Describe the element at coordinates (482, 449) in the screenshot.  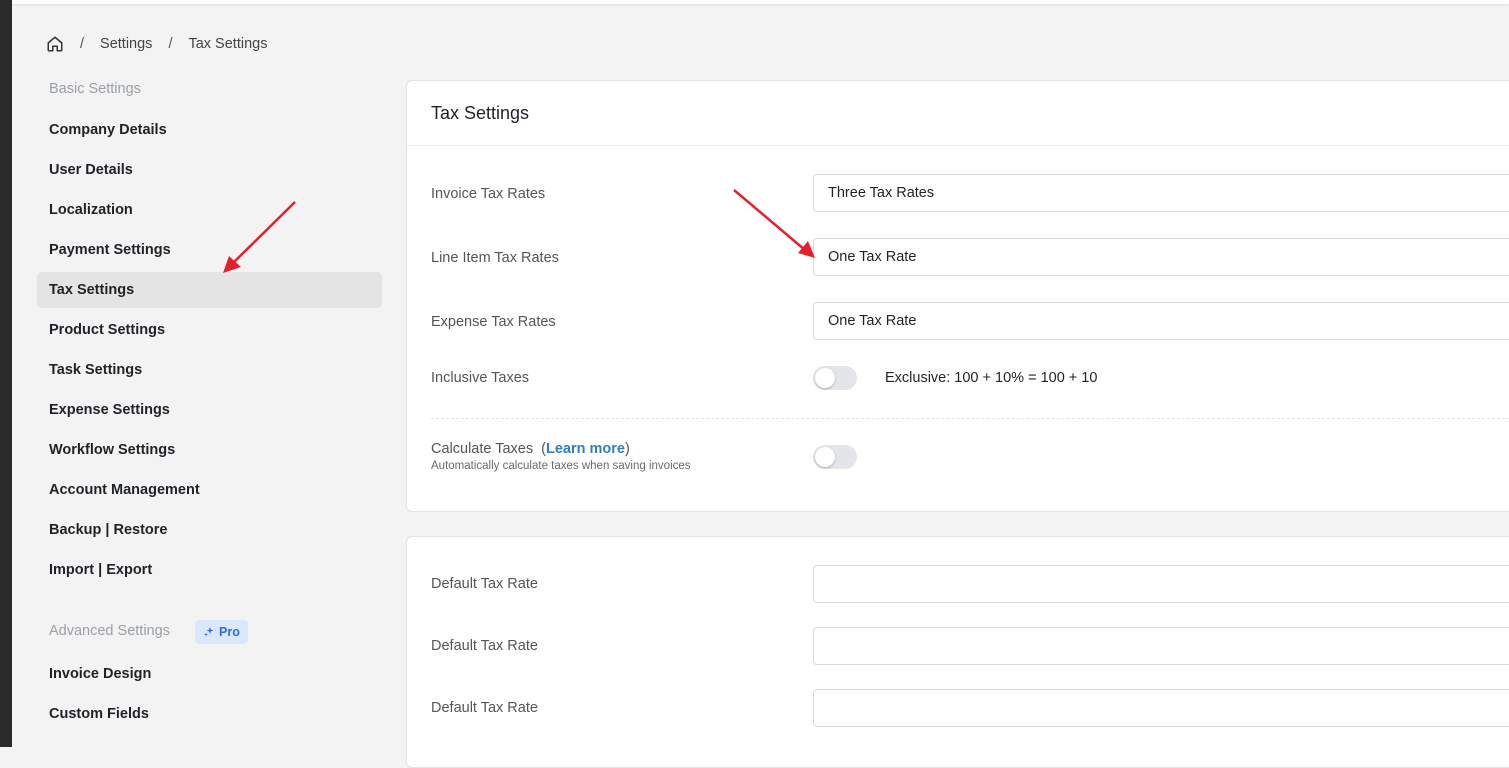
I see `calculate-taxes-label: Calculate Taxes` at that location.